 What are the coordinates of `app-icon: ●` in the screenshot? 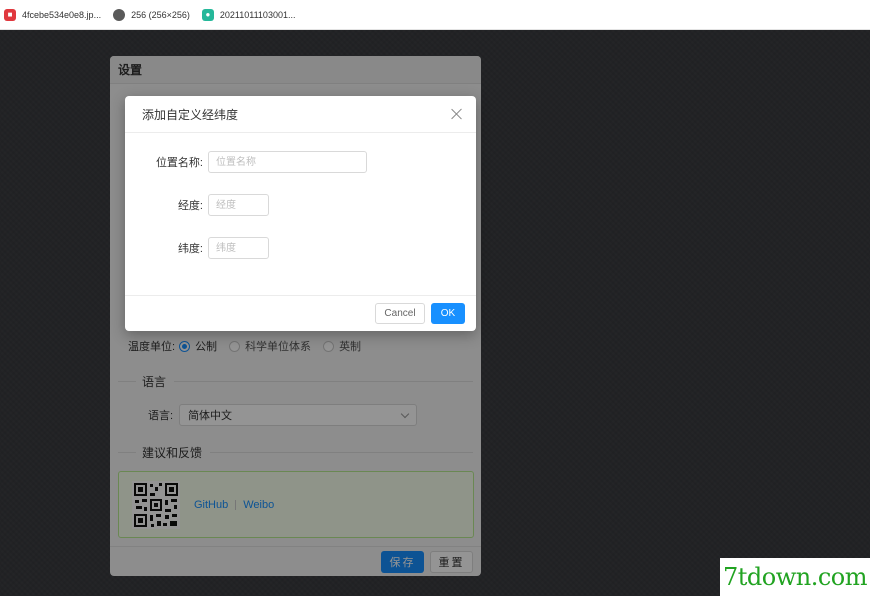 It's located at (207, 14).